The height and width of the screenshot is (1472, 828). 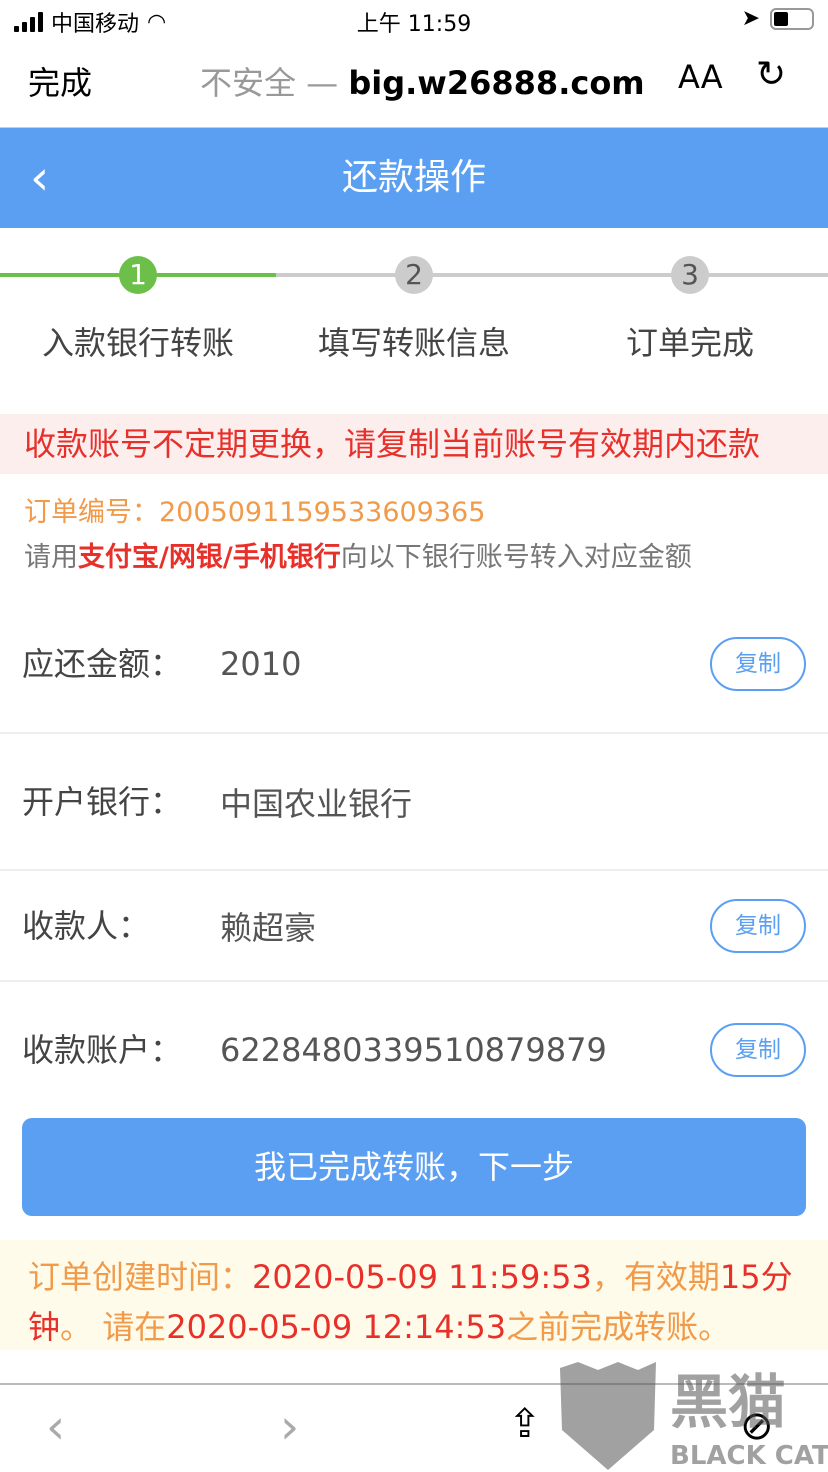 What do you see at coordinates (414, 444) in the screenshot?
I see `account-change-notice: 收款账号不定期更换，请复制当前账号有效期内还款` at bounding box center [414, 444].